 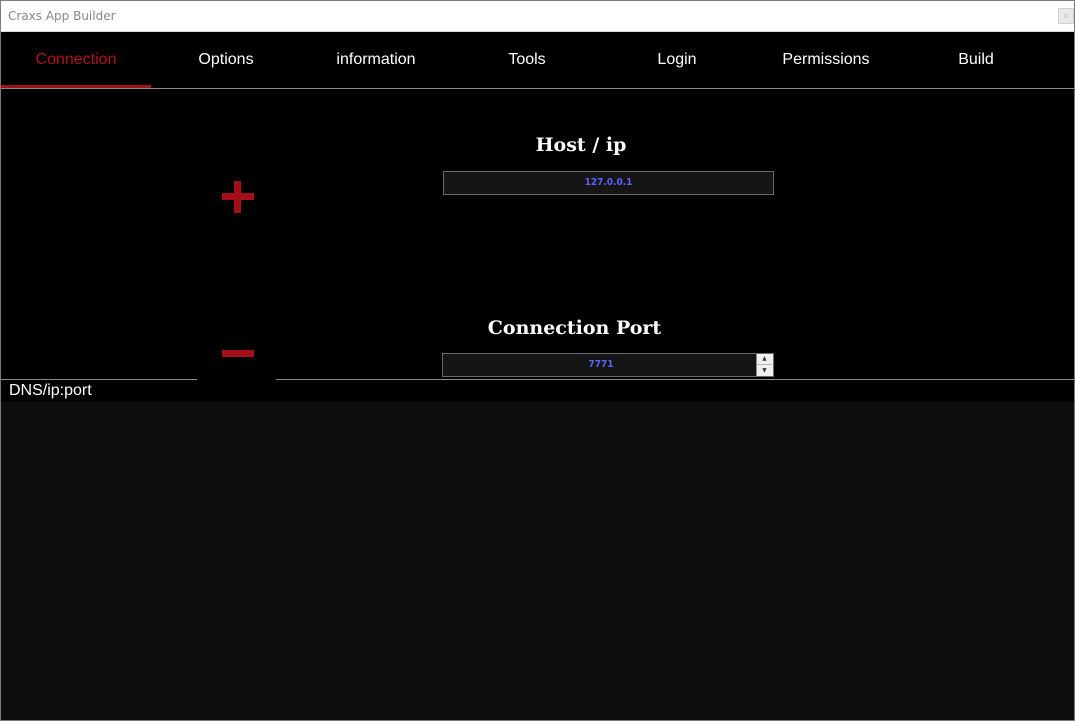 I want to click on spin-up-icon: ▲, so click(x=764, y=359).